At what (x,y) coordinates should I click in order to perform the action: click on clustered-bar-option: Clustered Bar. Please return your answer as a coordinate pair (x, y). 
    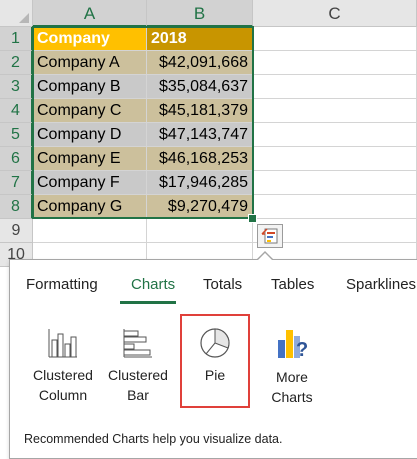
    Looking at the image, I should click on (138, 362).